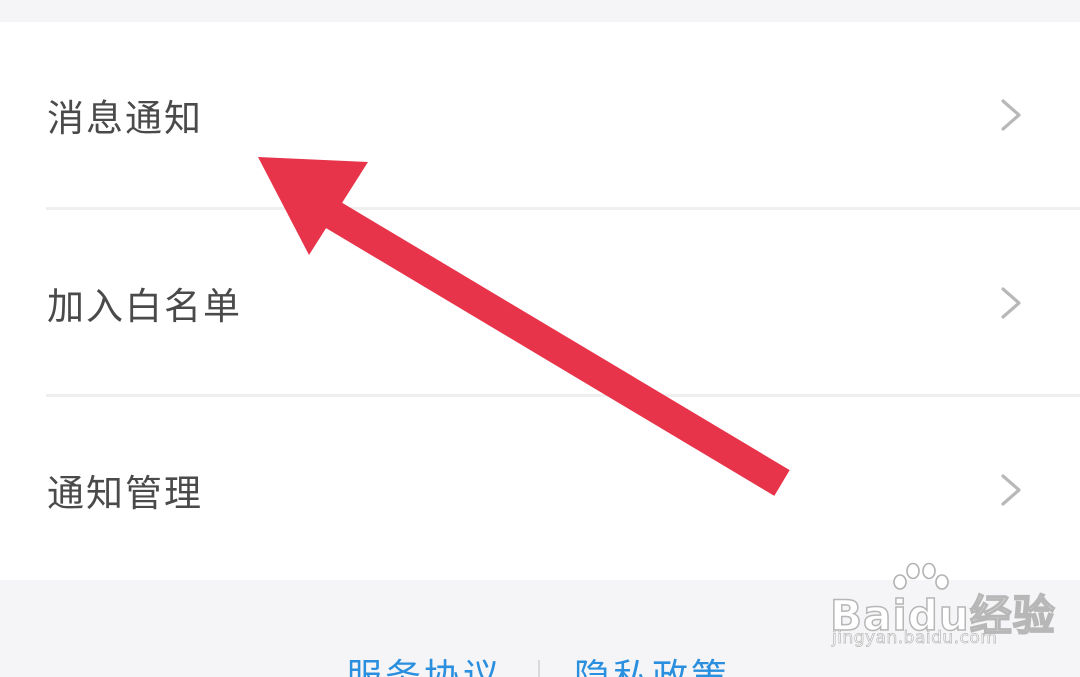  What do you see at coordinates (540, 11) in the screenshot?
I see `top-spacer` at bounding box center [540, 11].